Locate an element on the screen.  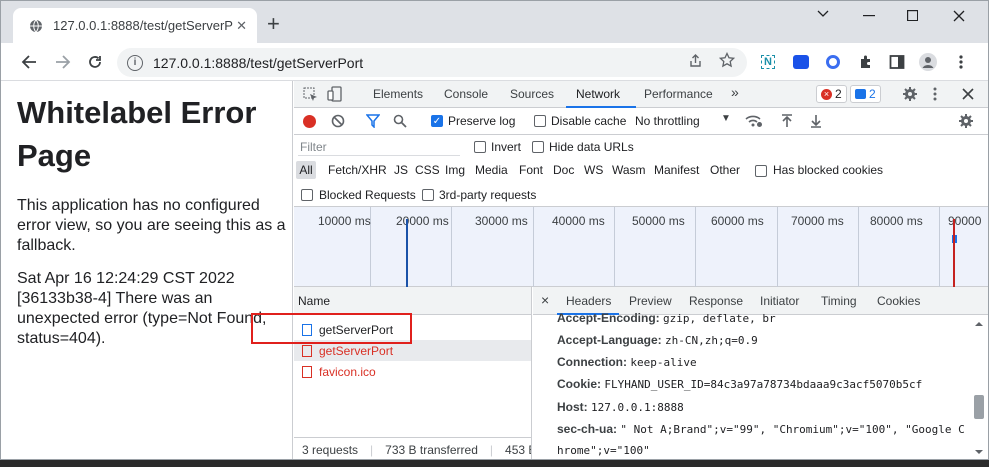
dom-content-loaded-marker is located at coordinates (407, 253).